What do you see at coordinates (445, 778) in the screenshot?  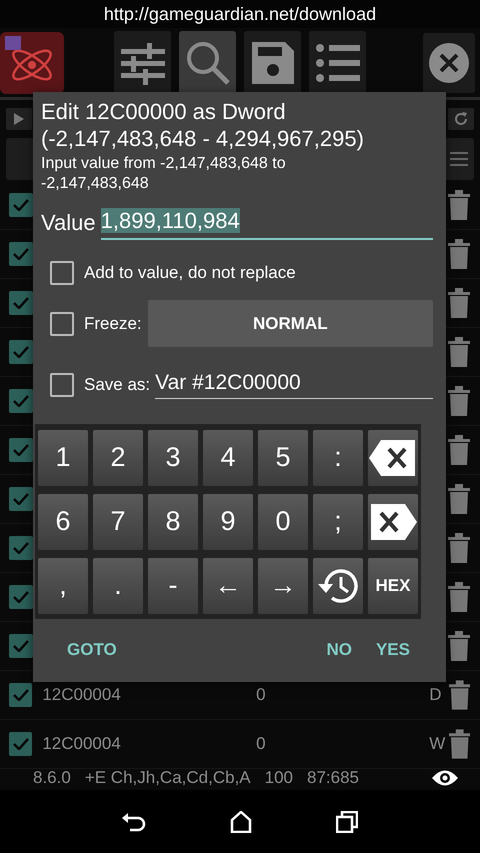 I see `eye-icon` at bounding box center [445, 778].